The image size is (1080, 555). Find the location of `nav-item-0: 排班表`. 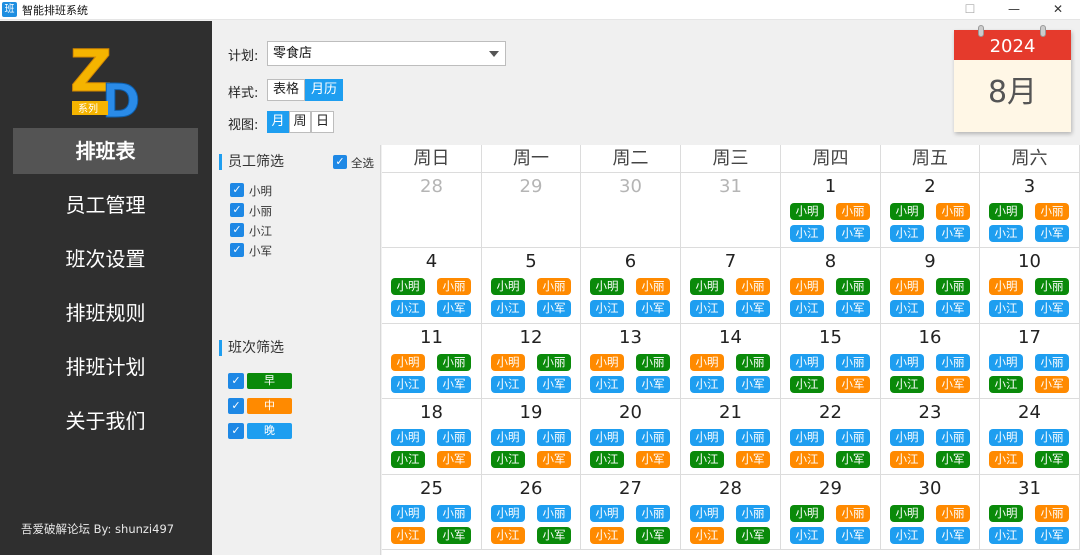

nav-item-0: 排班表 is located at coordinates (105, 151).